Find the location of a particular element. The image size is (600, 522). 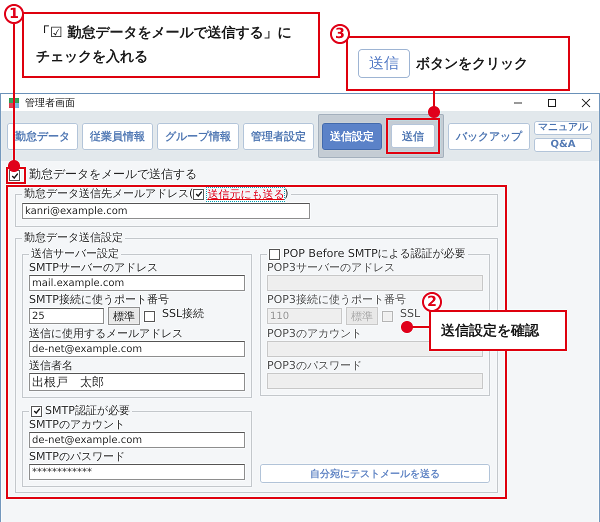

password-field is located at coordinates (375, 381).